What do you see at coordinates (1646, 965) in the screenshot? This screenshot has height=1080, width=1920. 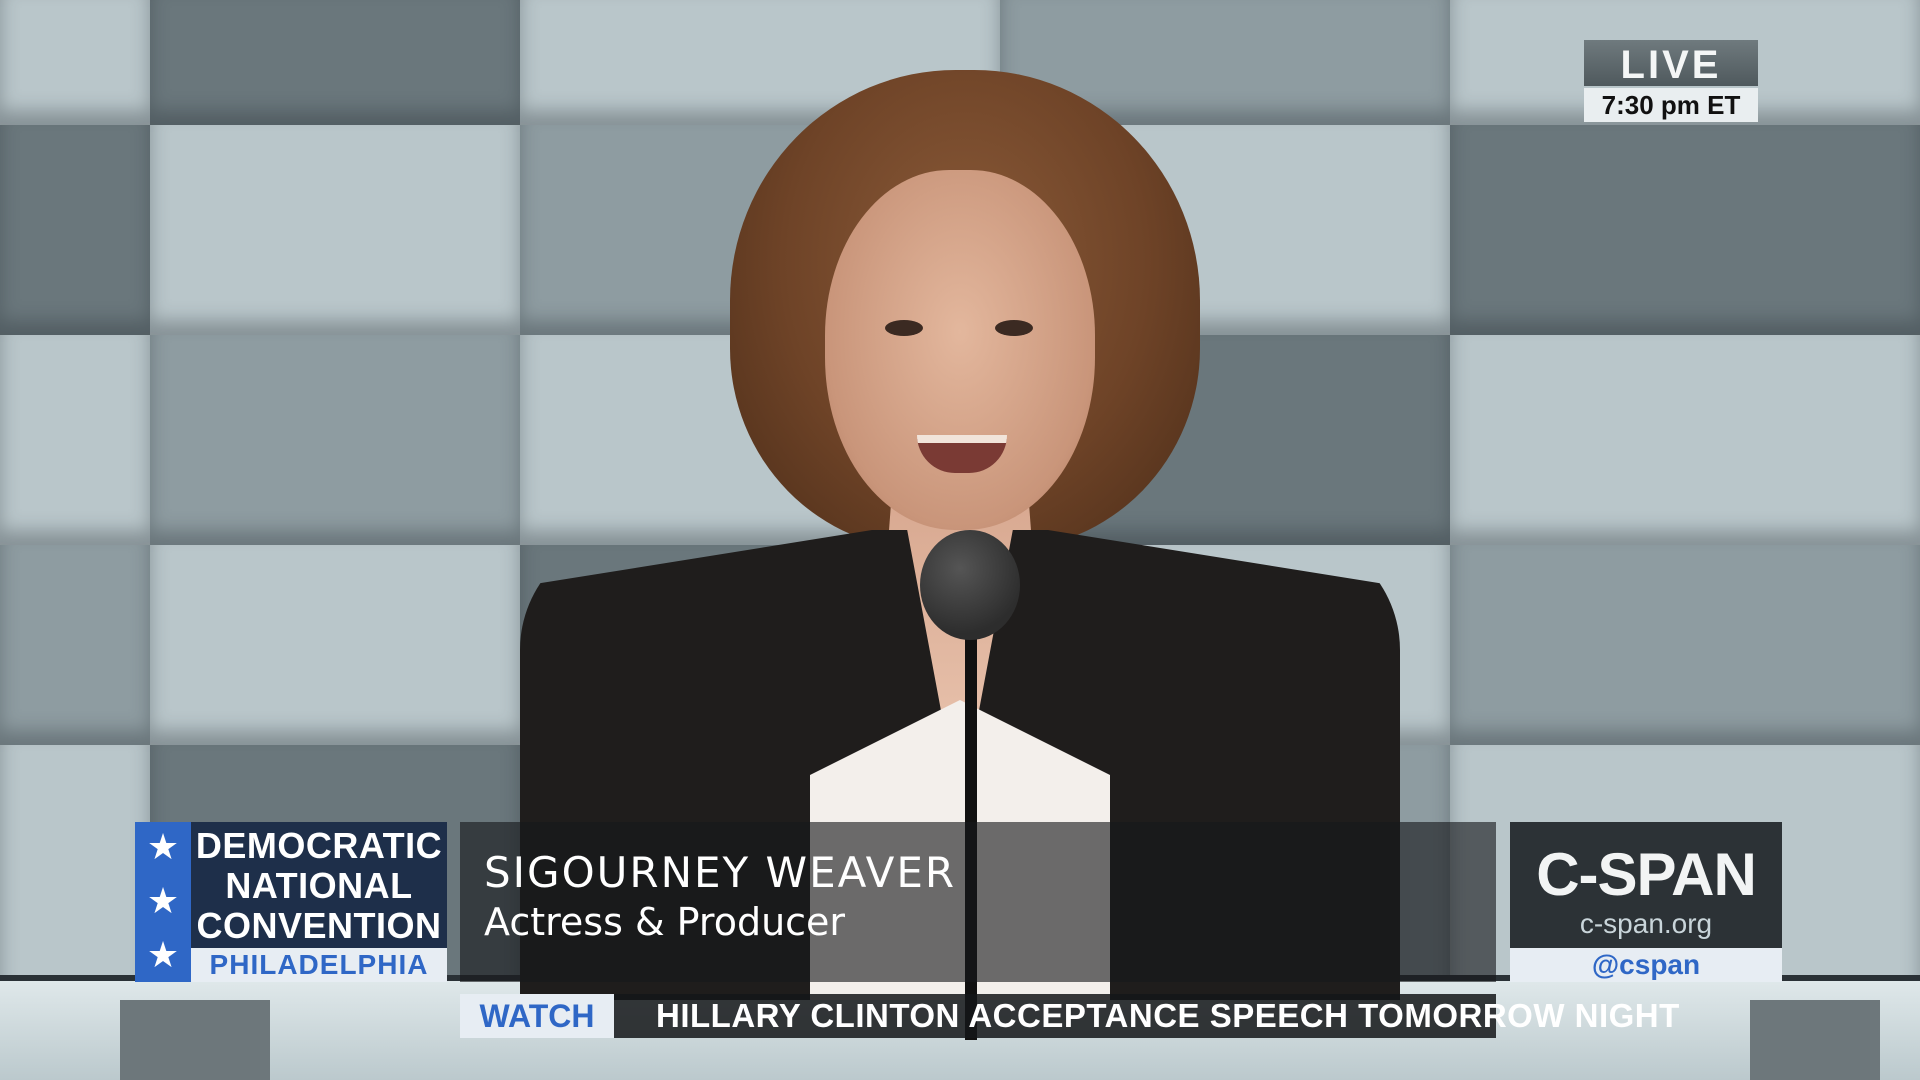 I see `cspan-handle: @cspan` at bounding box center [1646, 965].